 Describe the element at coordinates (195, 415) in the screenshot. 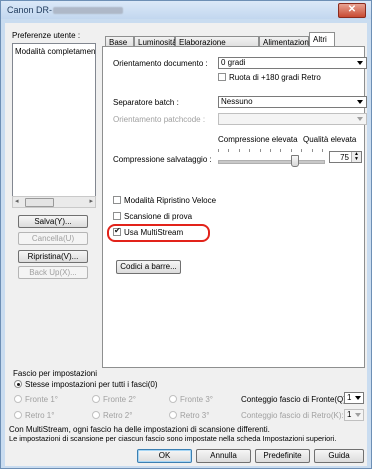

I see `back3-label: Retro 3°` at that location.